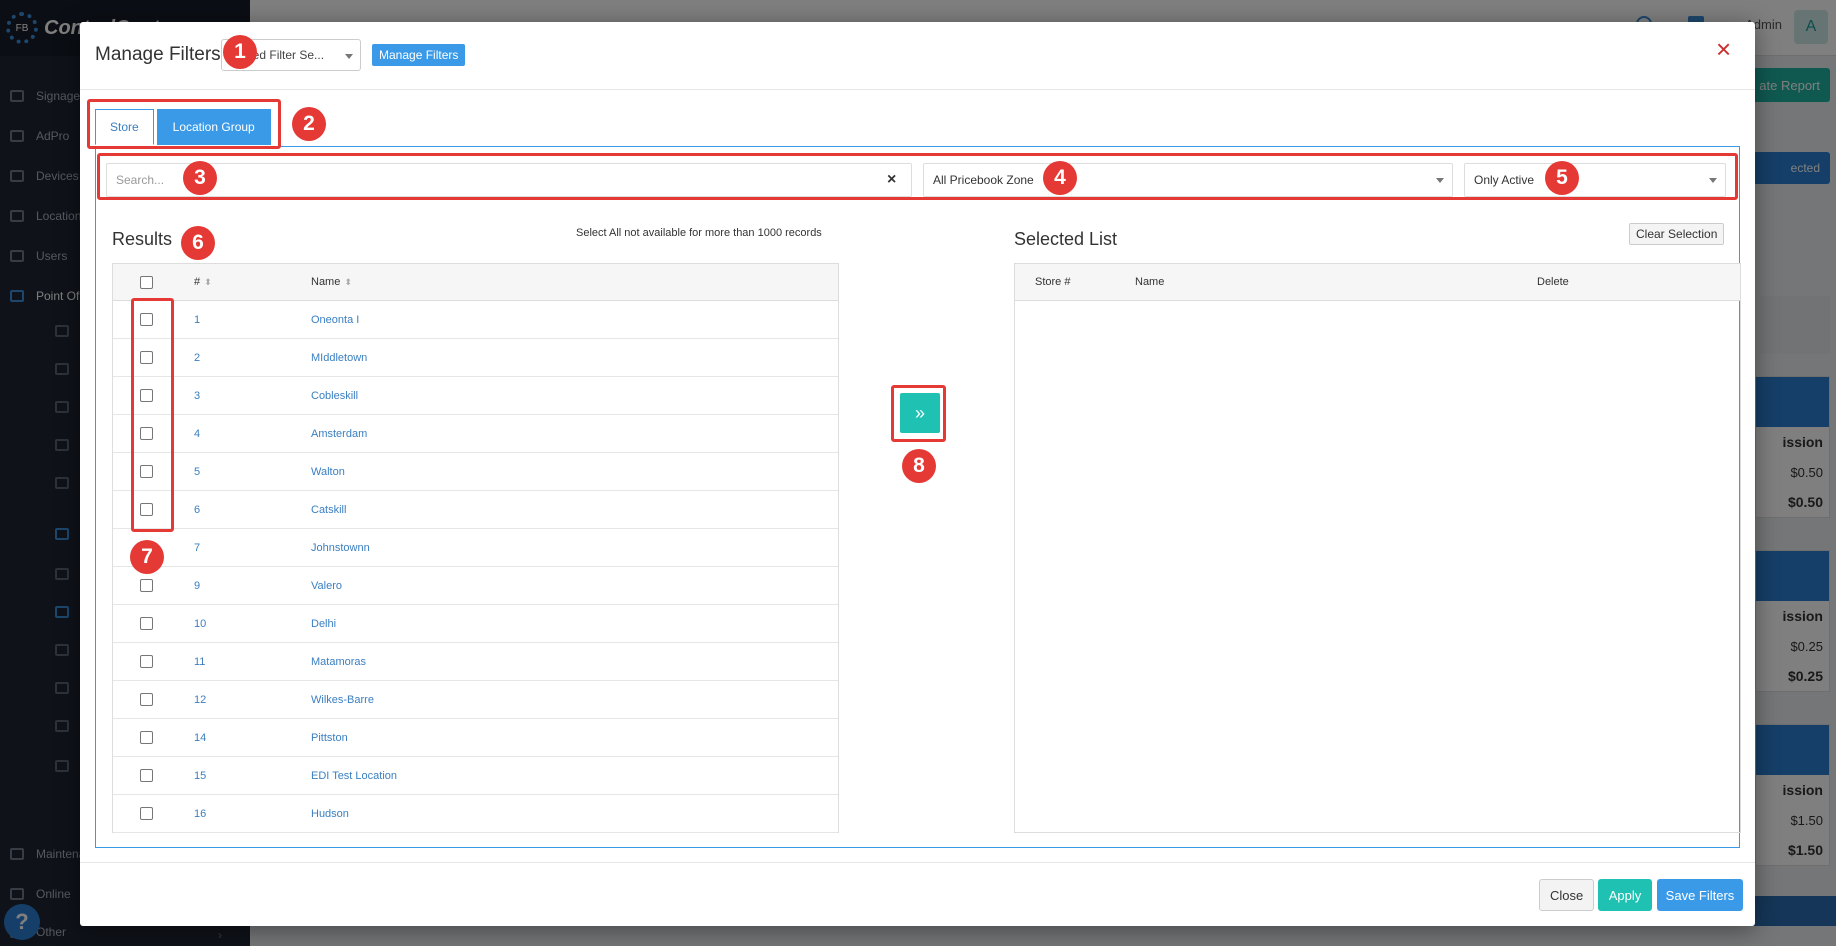  What do you see at coordinates (334, 396) in the screenshot?
I see `store-name-link: Cobleskill` at bounding box center [334, 396].